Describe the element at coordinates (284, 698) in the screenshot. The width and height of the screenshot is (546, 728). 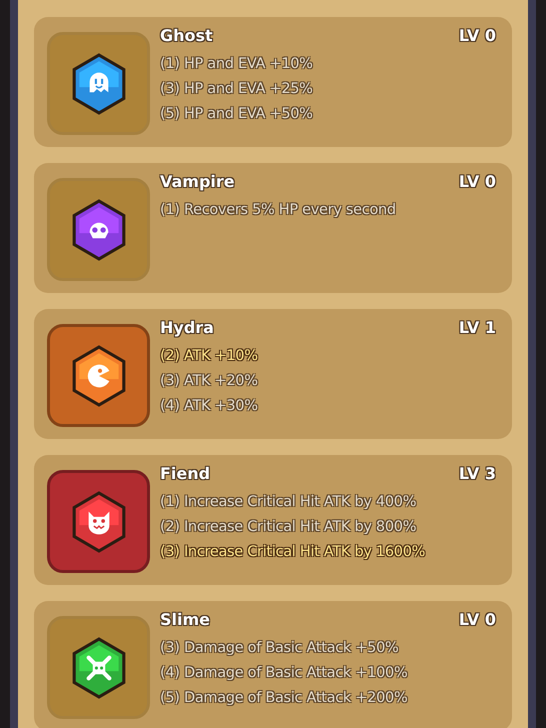
I see `effect-text: (5) Damage of Basic Attack +200%` at that location.